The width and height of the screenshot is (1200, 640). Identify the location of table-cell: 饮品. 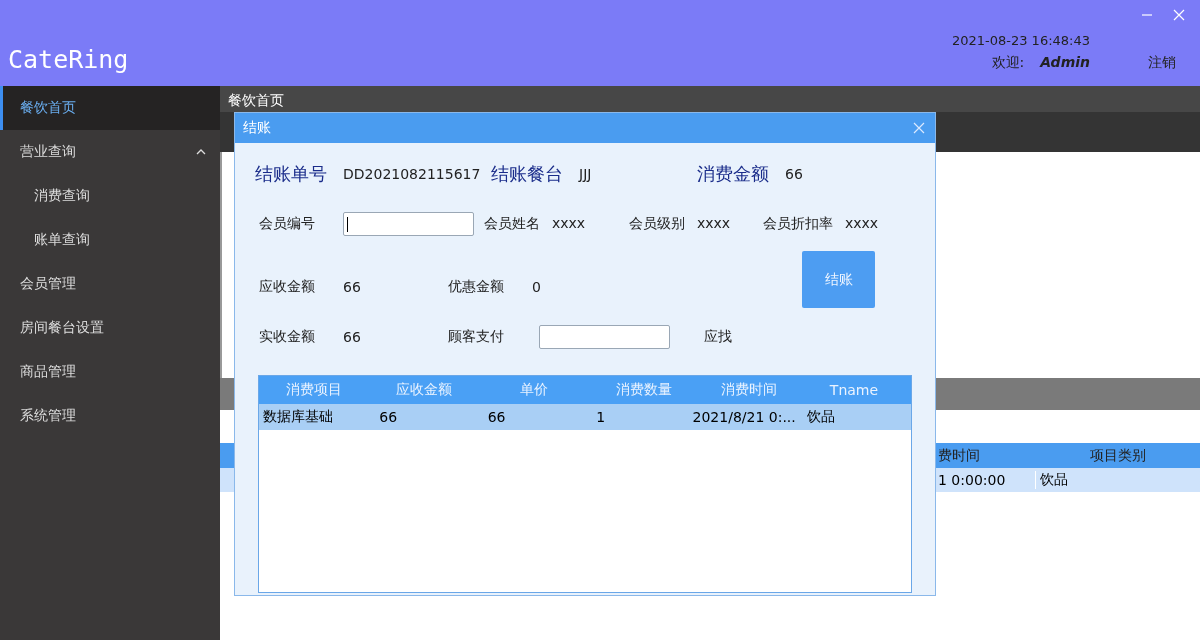
(1117, 480).